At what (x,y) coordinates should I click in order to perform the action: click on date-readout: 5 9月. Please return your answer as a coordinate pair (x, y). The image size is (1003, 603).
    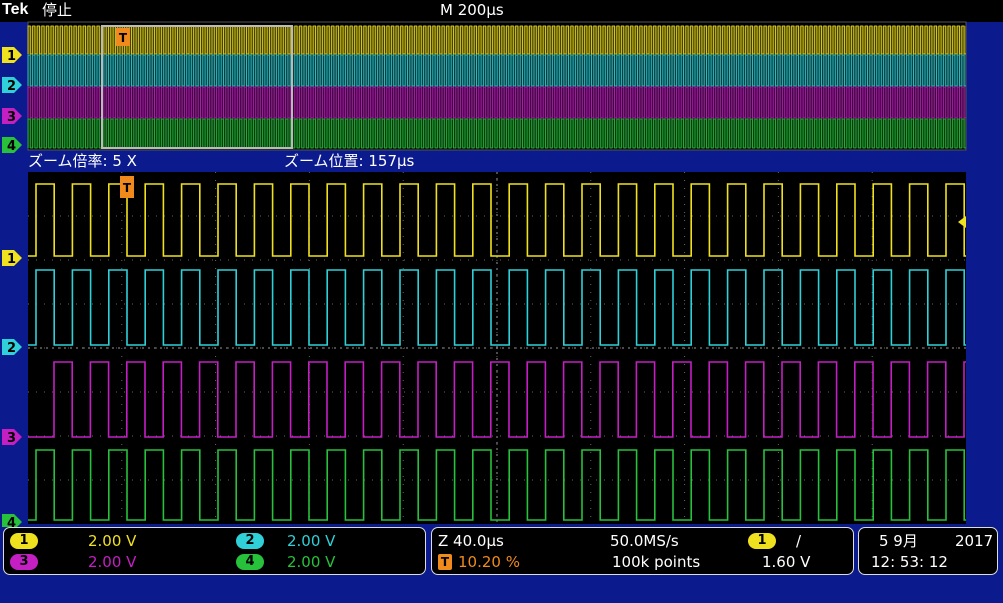
    Looking at the image, I should click on (898, 541).